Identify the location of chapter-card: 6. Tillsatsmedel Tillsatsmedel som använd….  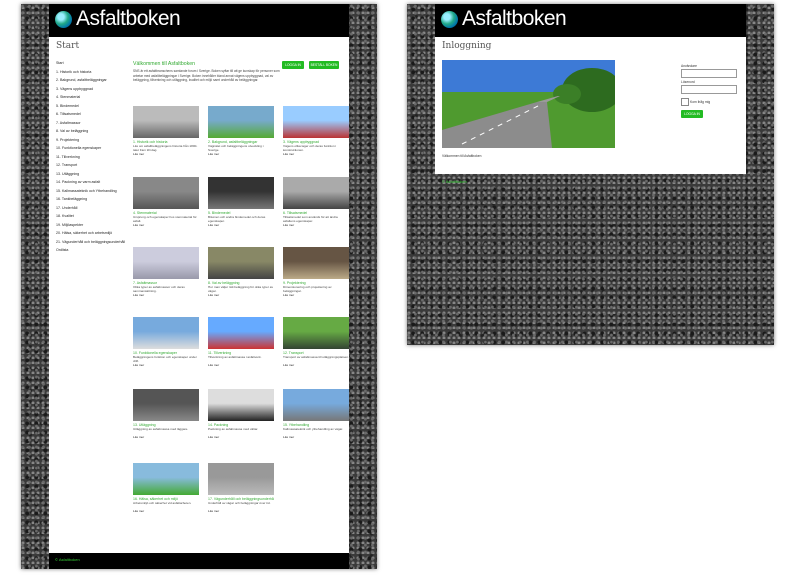
(316, 202).